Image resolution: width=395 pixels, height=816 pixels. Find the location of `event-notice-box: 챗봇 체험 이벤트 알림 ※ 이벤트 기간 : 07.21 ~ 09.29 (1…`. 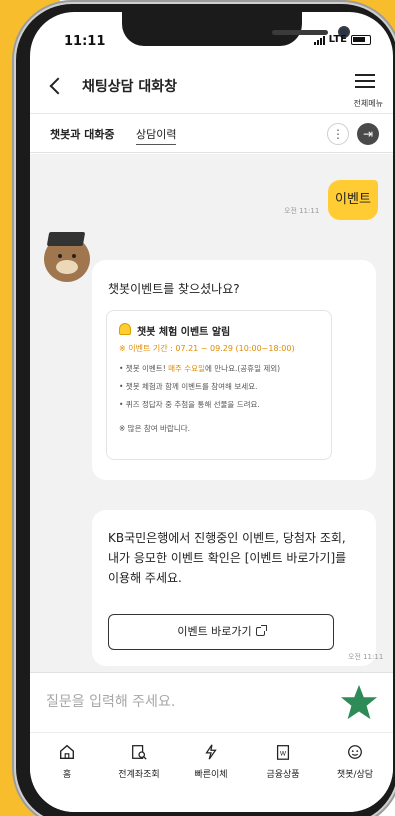

event-notice-box: 챗봇 체험 이벤트 알림 ※ 이벤트 기간 : 07.21 ~ 09.29 (1… is located at coordinates (219, 385).